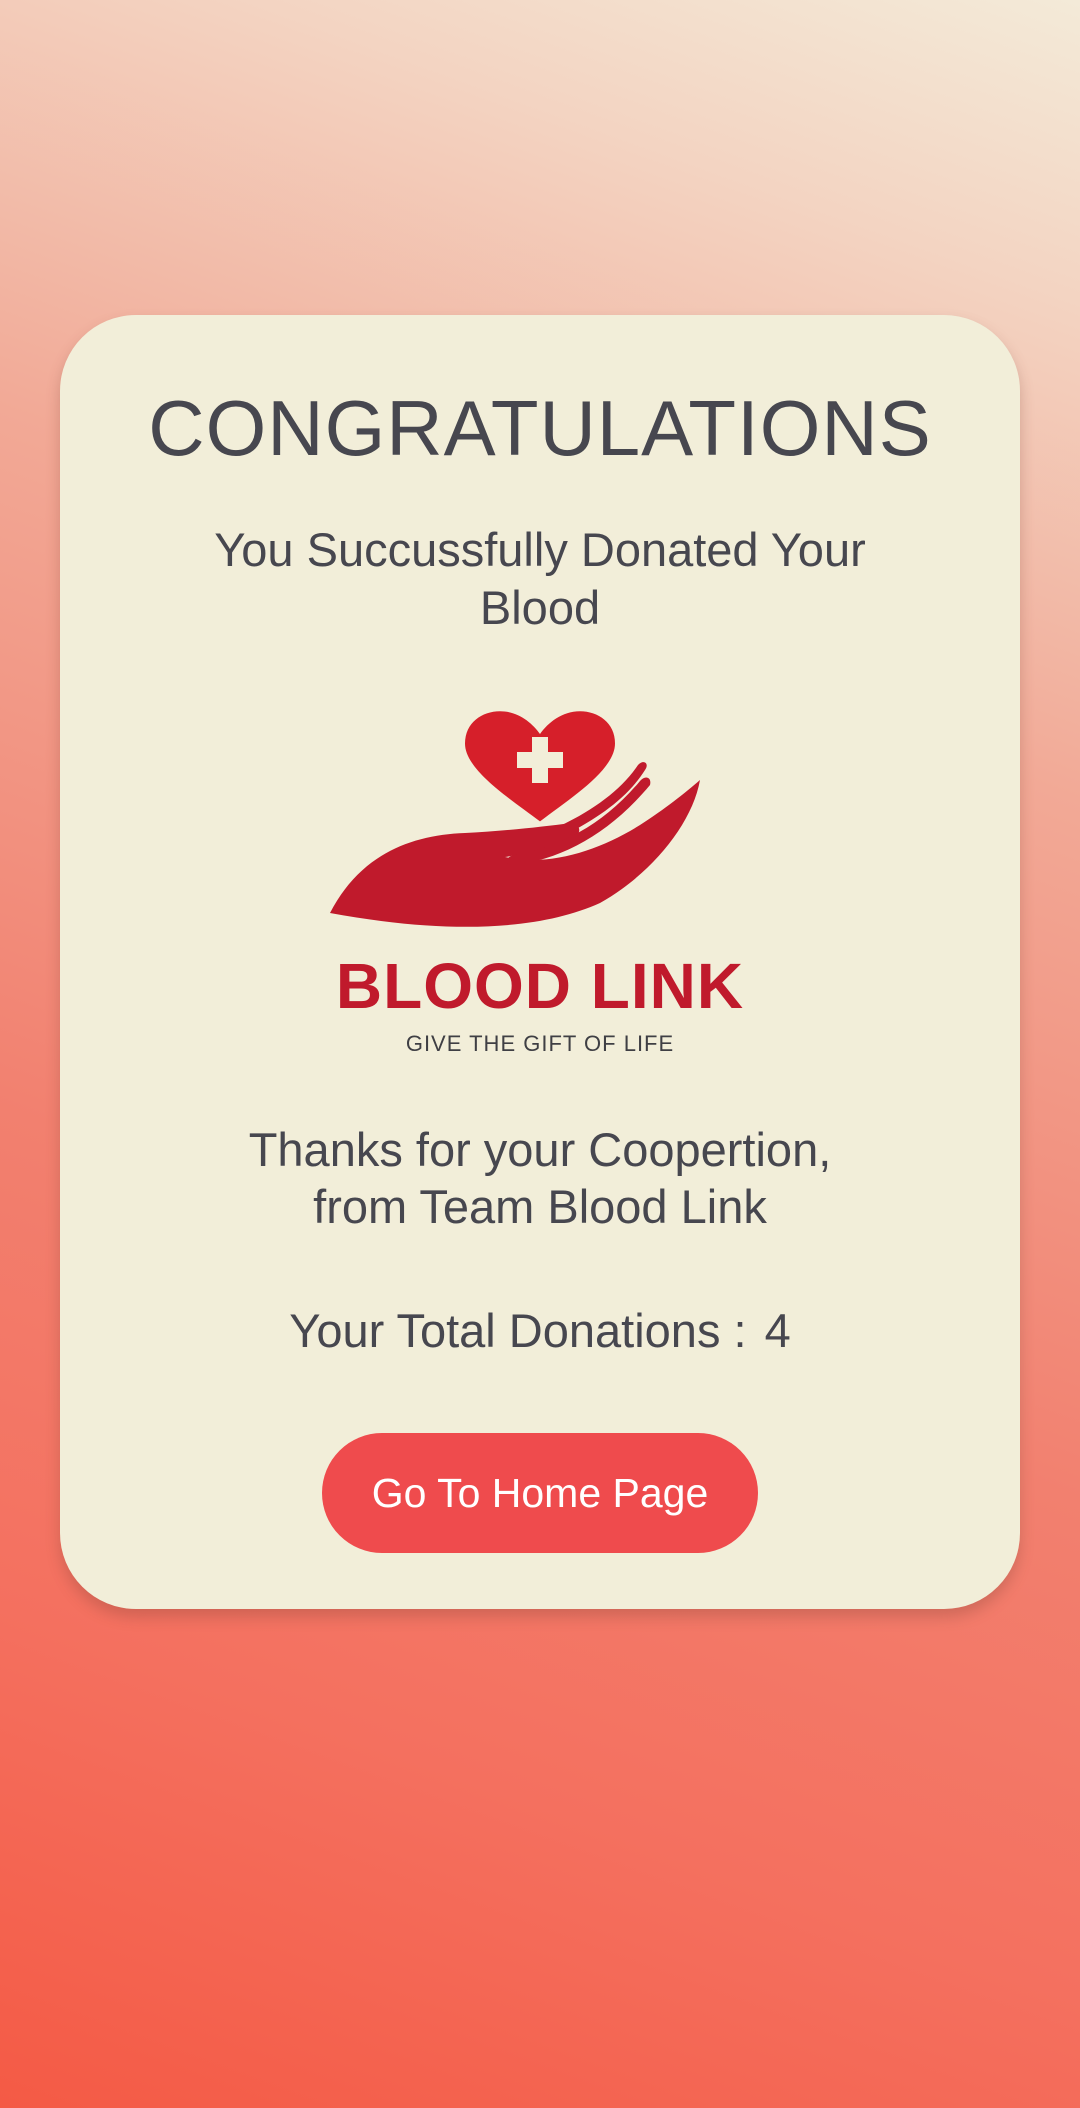 This screenshot has height=2108, width=1080. What do you see at coordinates (540, 1493) in the screenshot?
I see `go-home-button: Go To Home Page` at bounding box center [540, 1493].